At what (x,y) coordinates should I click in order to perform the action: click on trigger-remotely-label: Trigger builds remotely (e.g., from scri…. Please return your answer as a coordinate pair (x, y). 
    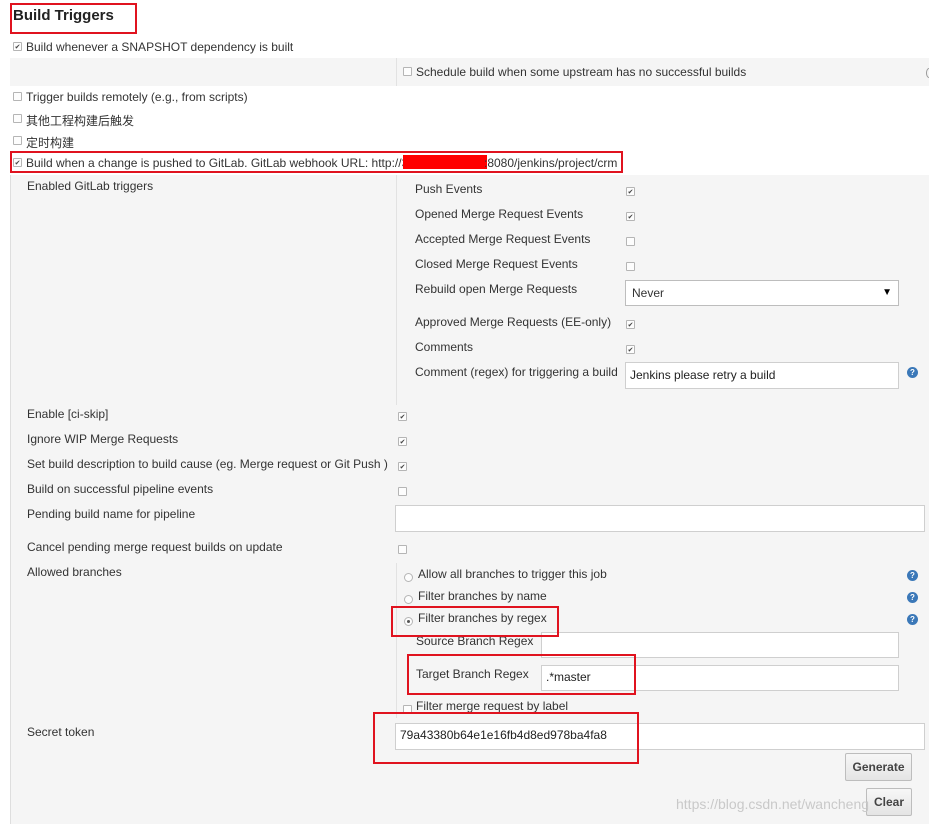
    Looking at the image, I should click on (137, 97).